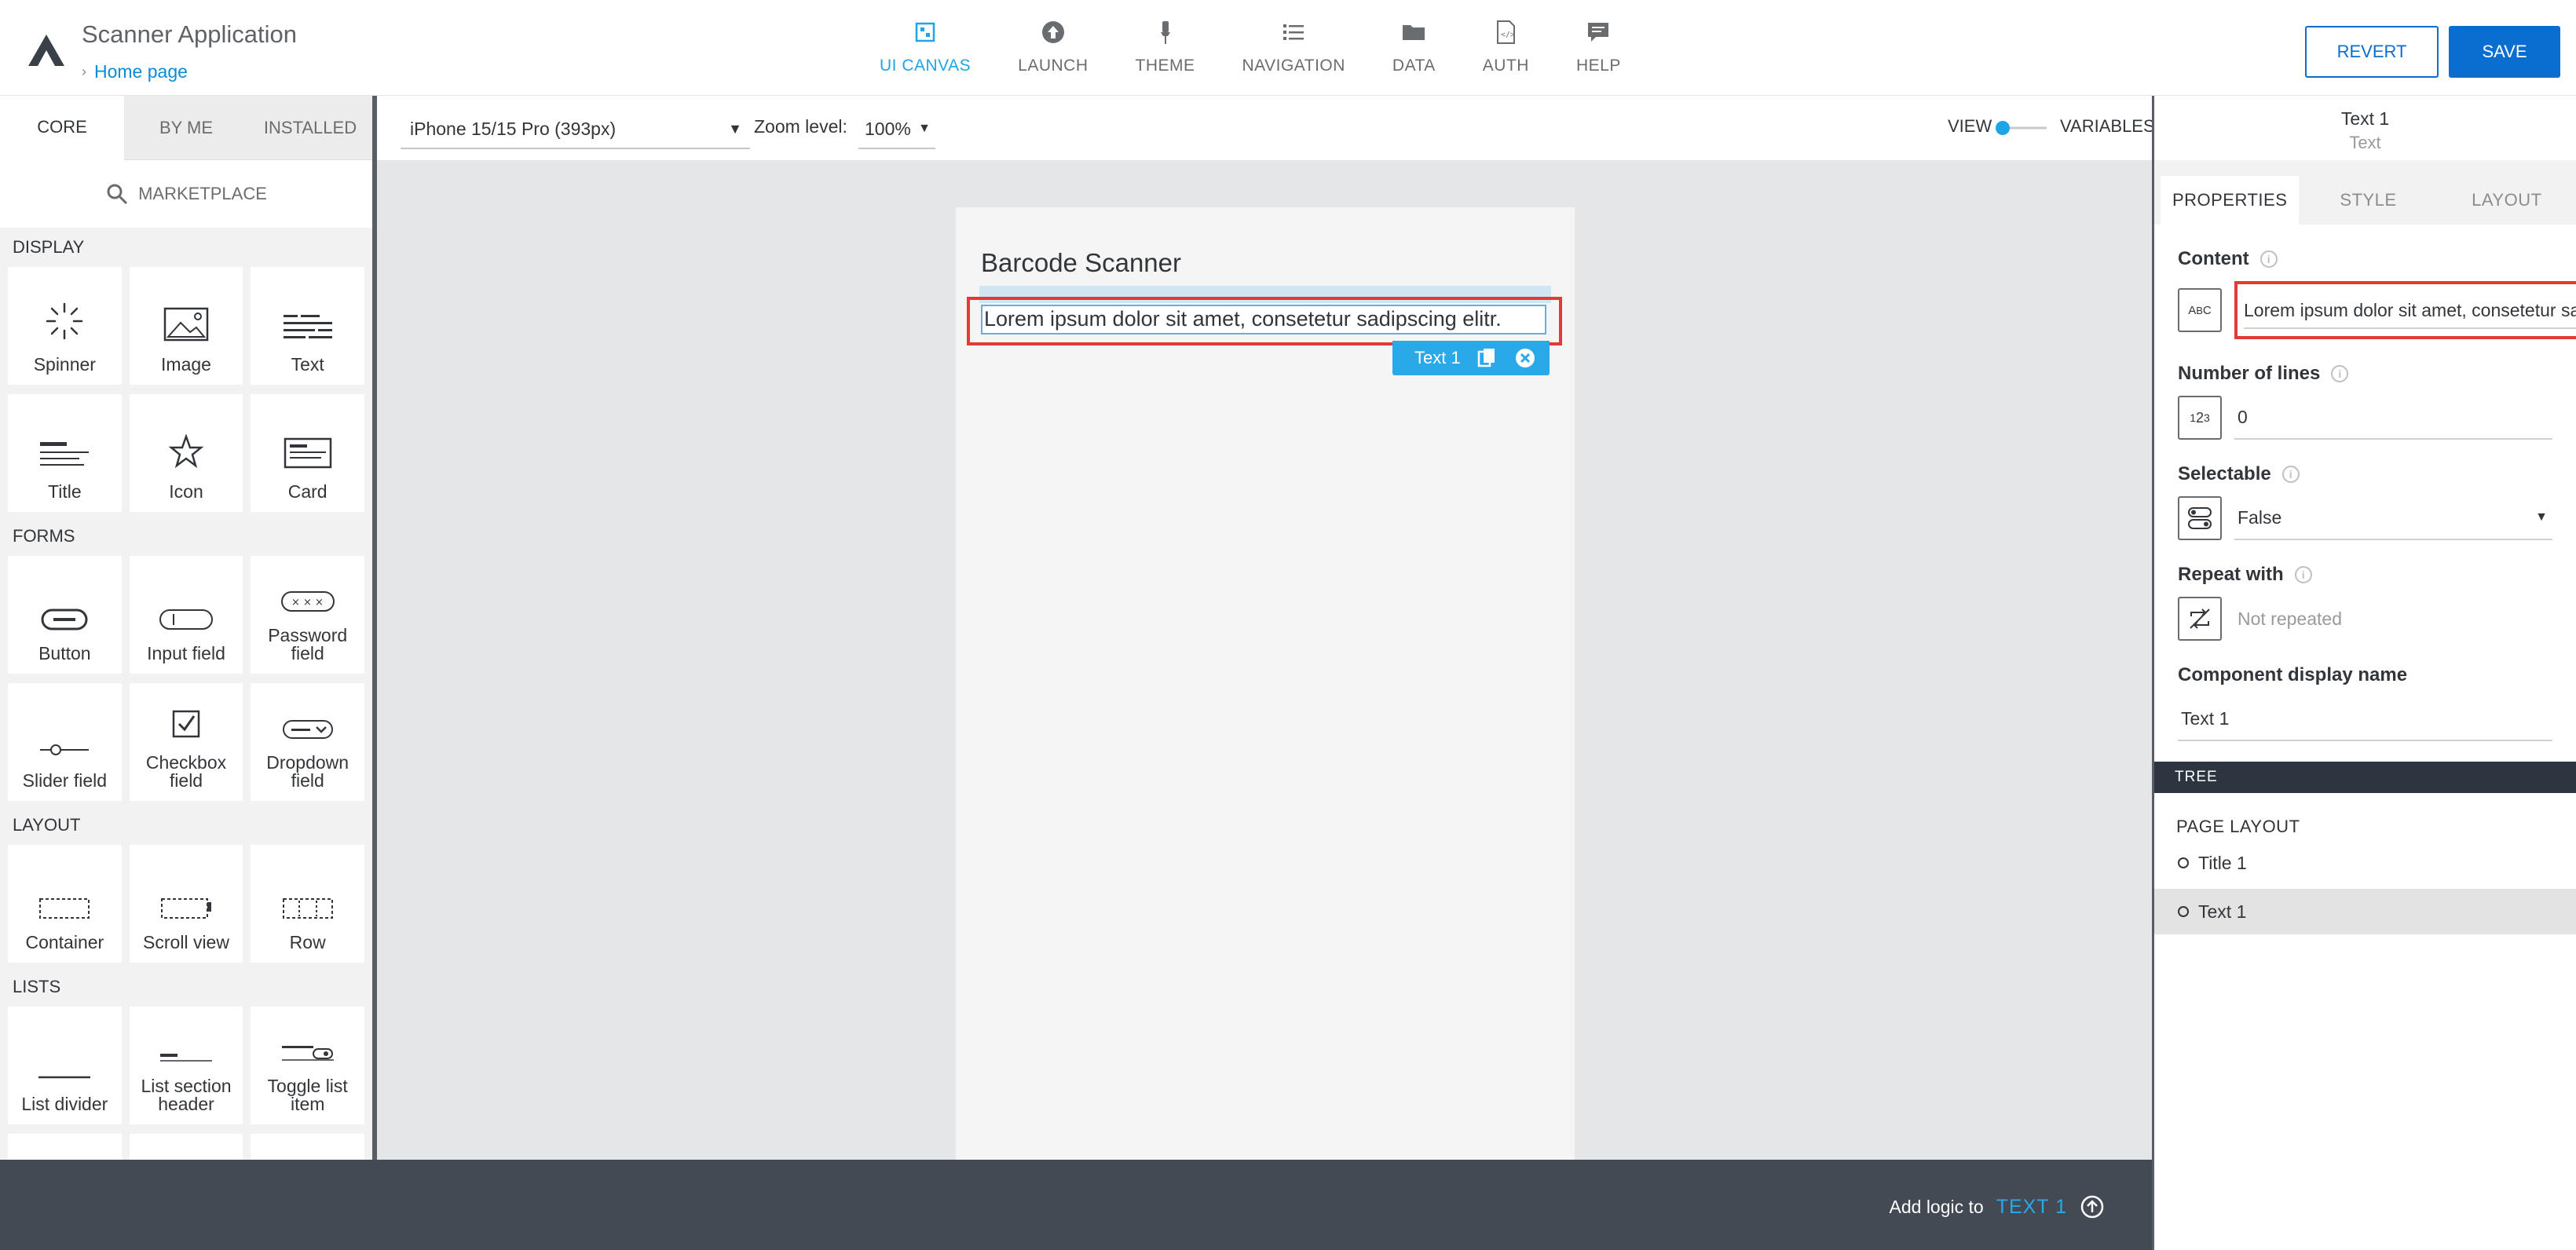 This screenshot has height=1250, width=2576. What do you see at coordinates (2200, 619) in the screenshot?
I see `repeat-binding-icon` at bounding box center [2200, 619].